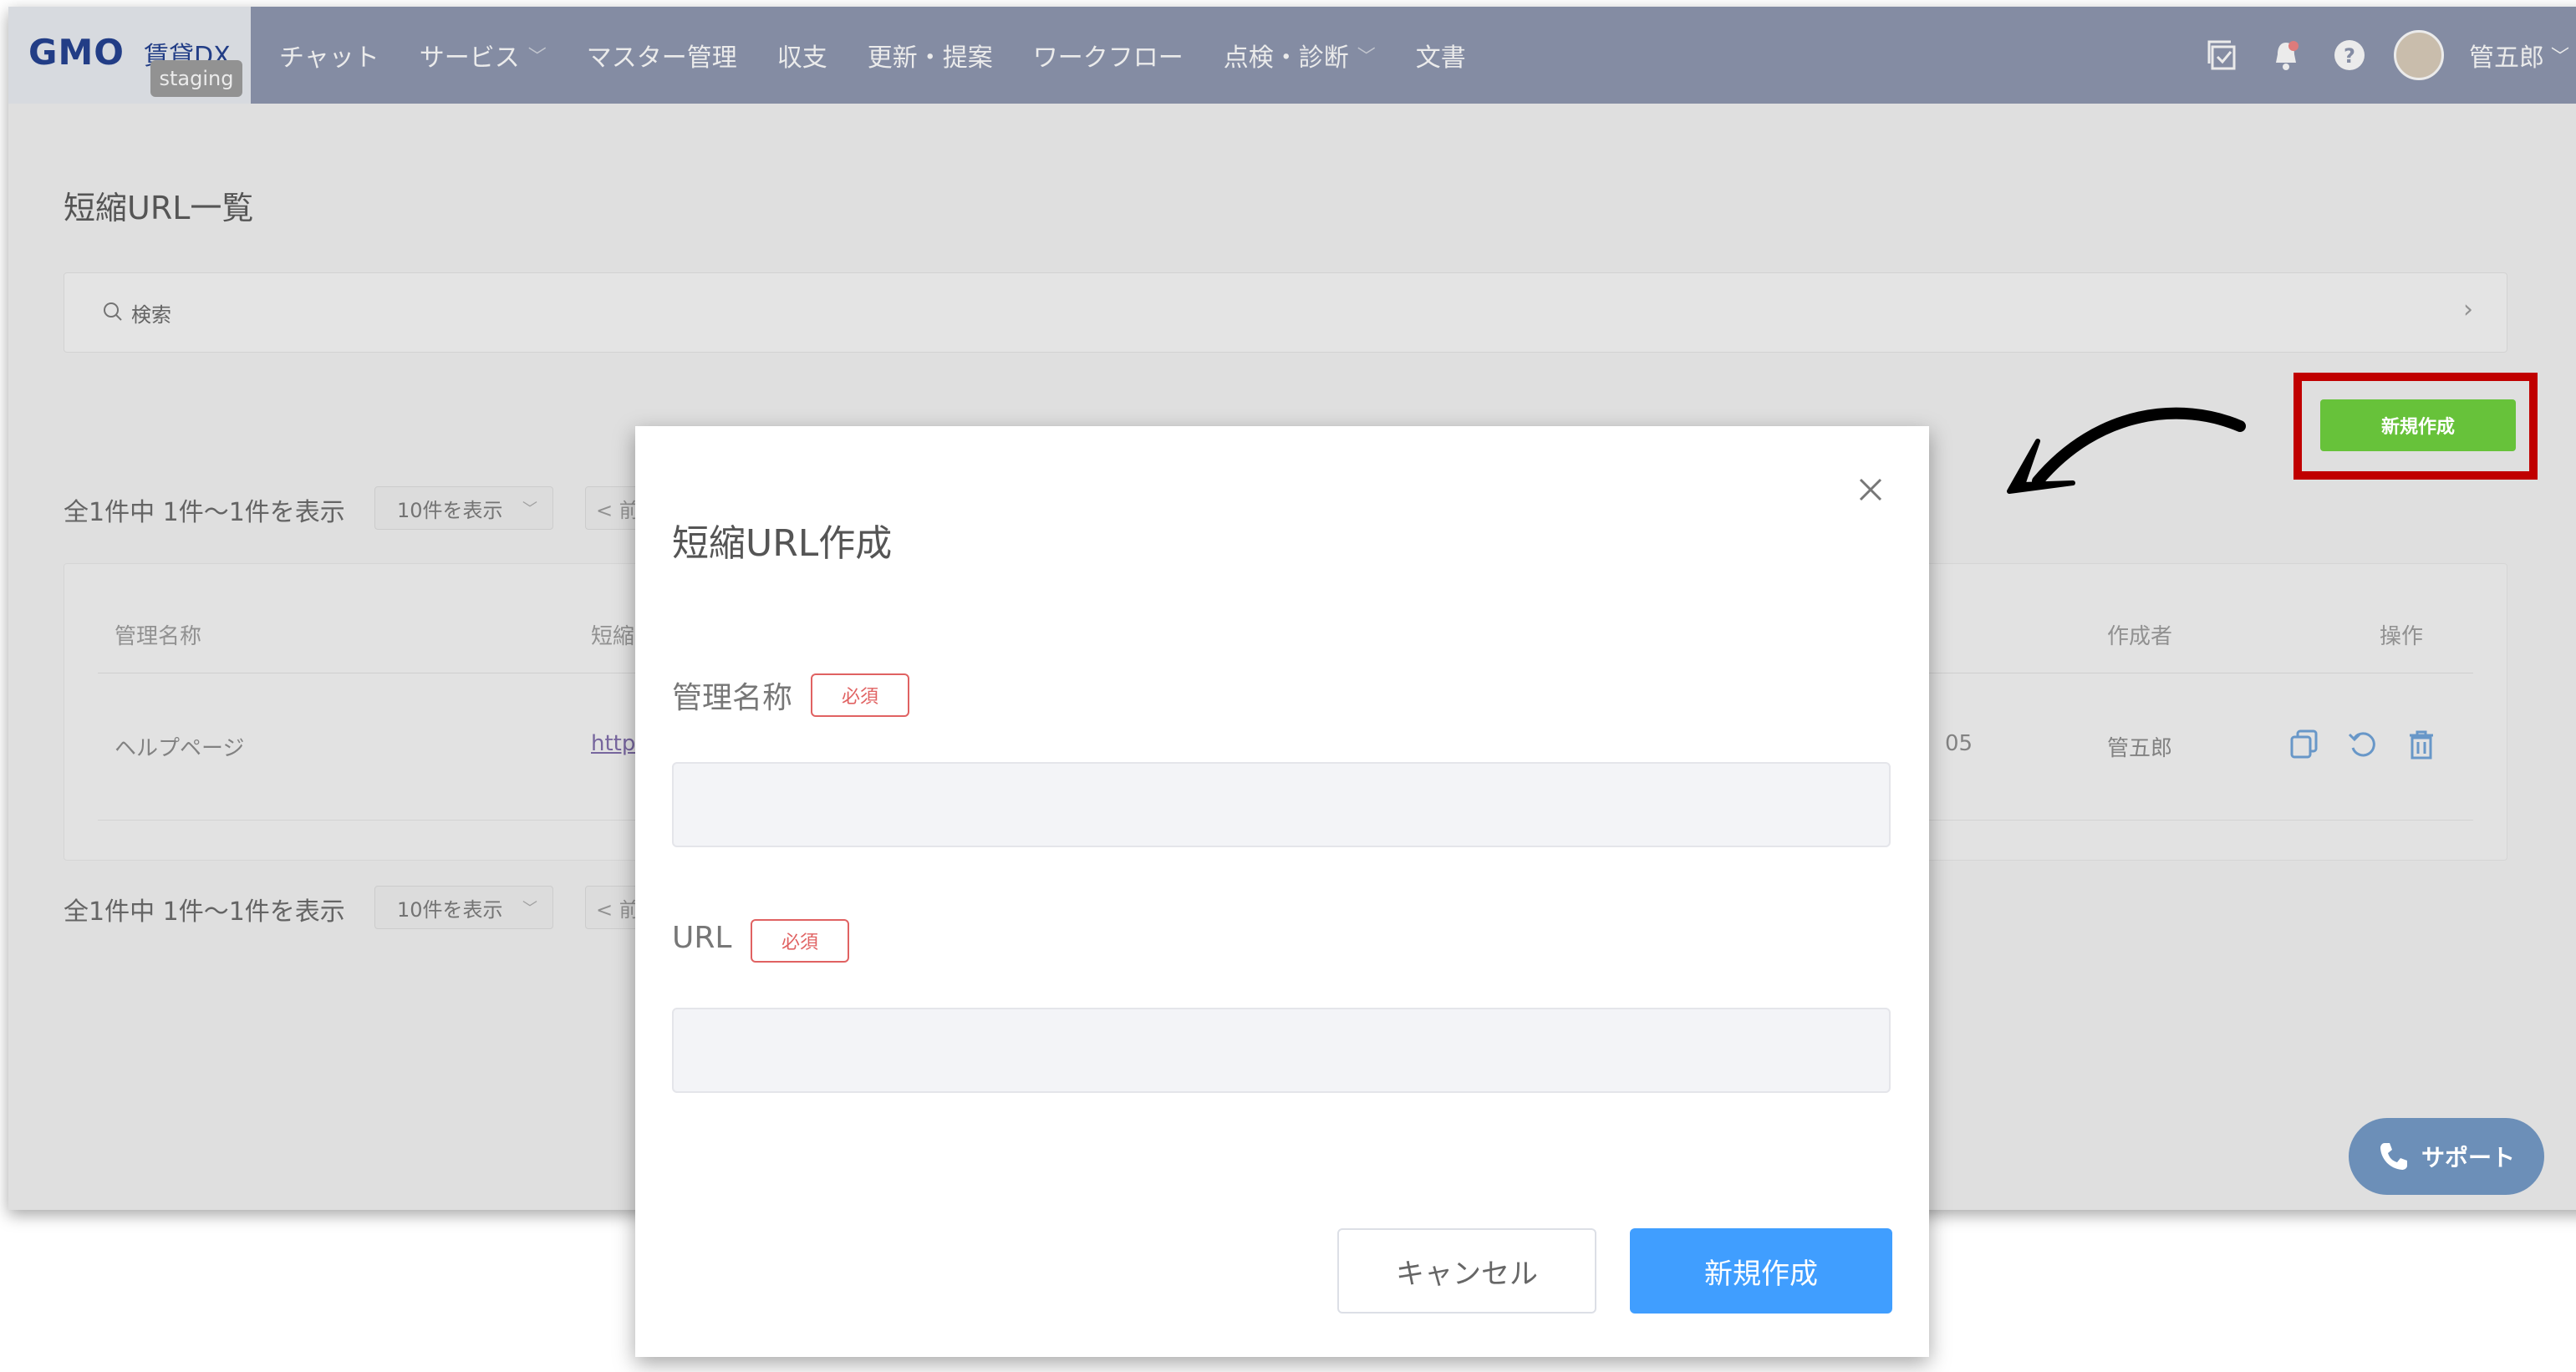  What do you see at coordinates (732, 698) in the screenshot?
I see `field-label-name: 管理名称` at bounding box center [732, 698].